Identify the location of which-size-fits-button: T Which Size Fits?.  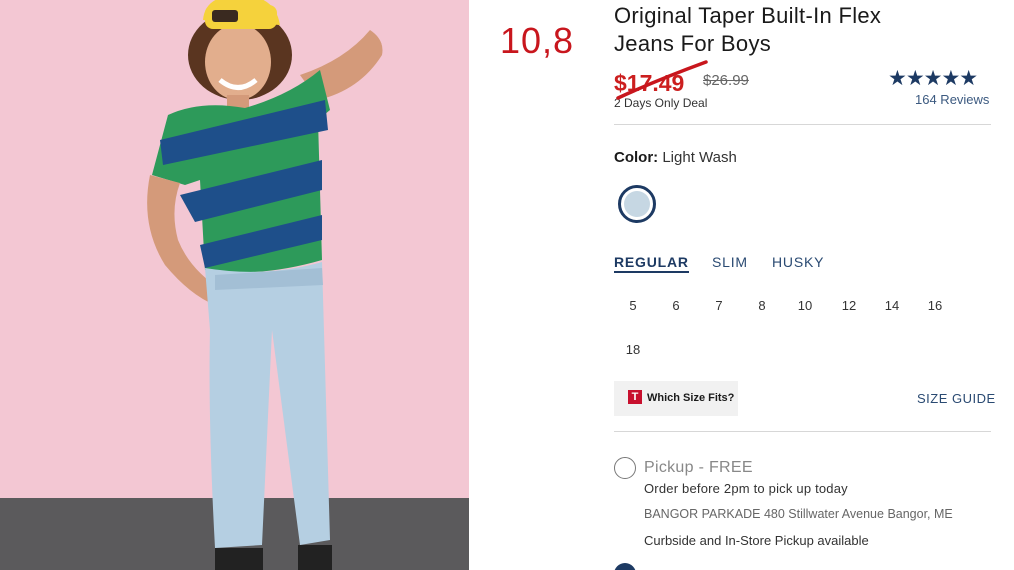
(676, 398).